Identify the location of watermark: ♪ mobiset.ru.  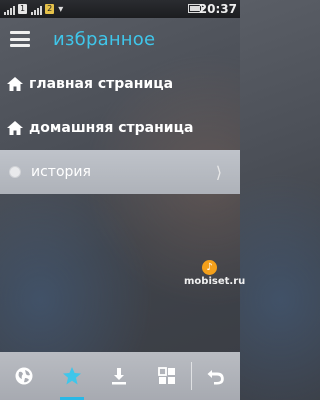
(214, 275).